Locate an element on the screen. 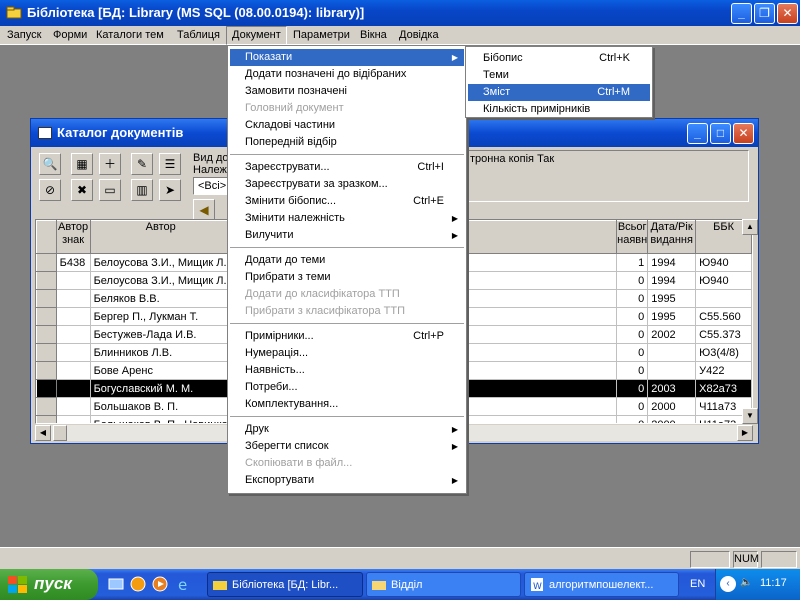  scroll-down-arrow: ▼ is located at coordinates (750, 416).